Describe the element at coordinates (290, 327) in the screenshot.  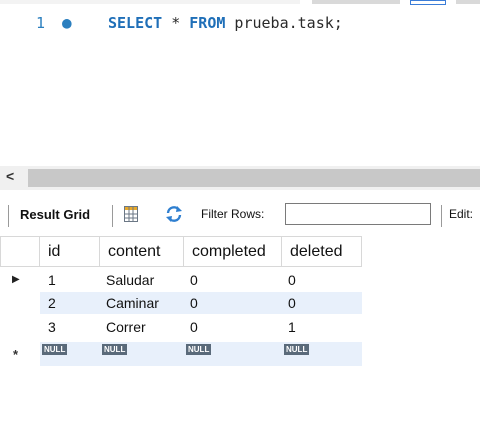
I see `cell-deleted: 1` at that location.